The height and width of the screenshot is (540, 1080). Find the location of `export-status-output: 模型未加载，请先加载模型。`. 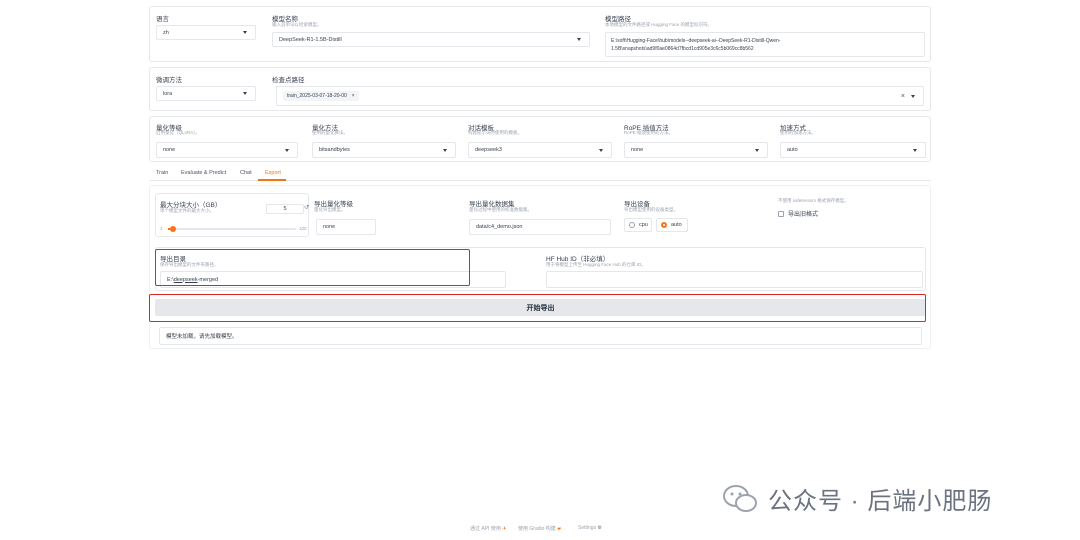

export-status-output: 模型未加载，请先加载模型。 is located at coordinates (540, 336).